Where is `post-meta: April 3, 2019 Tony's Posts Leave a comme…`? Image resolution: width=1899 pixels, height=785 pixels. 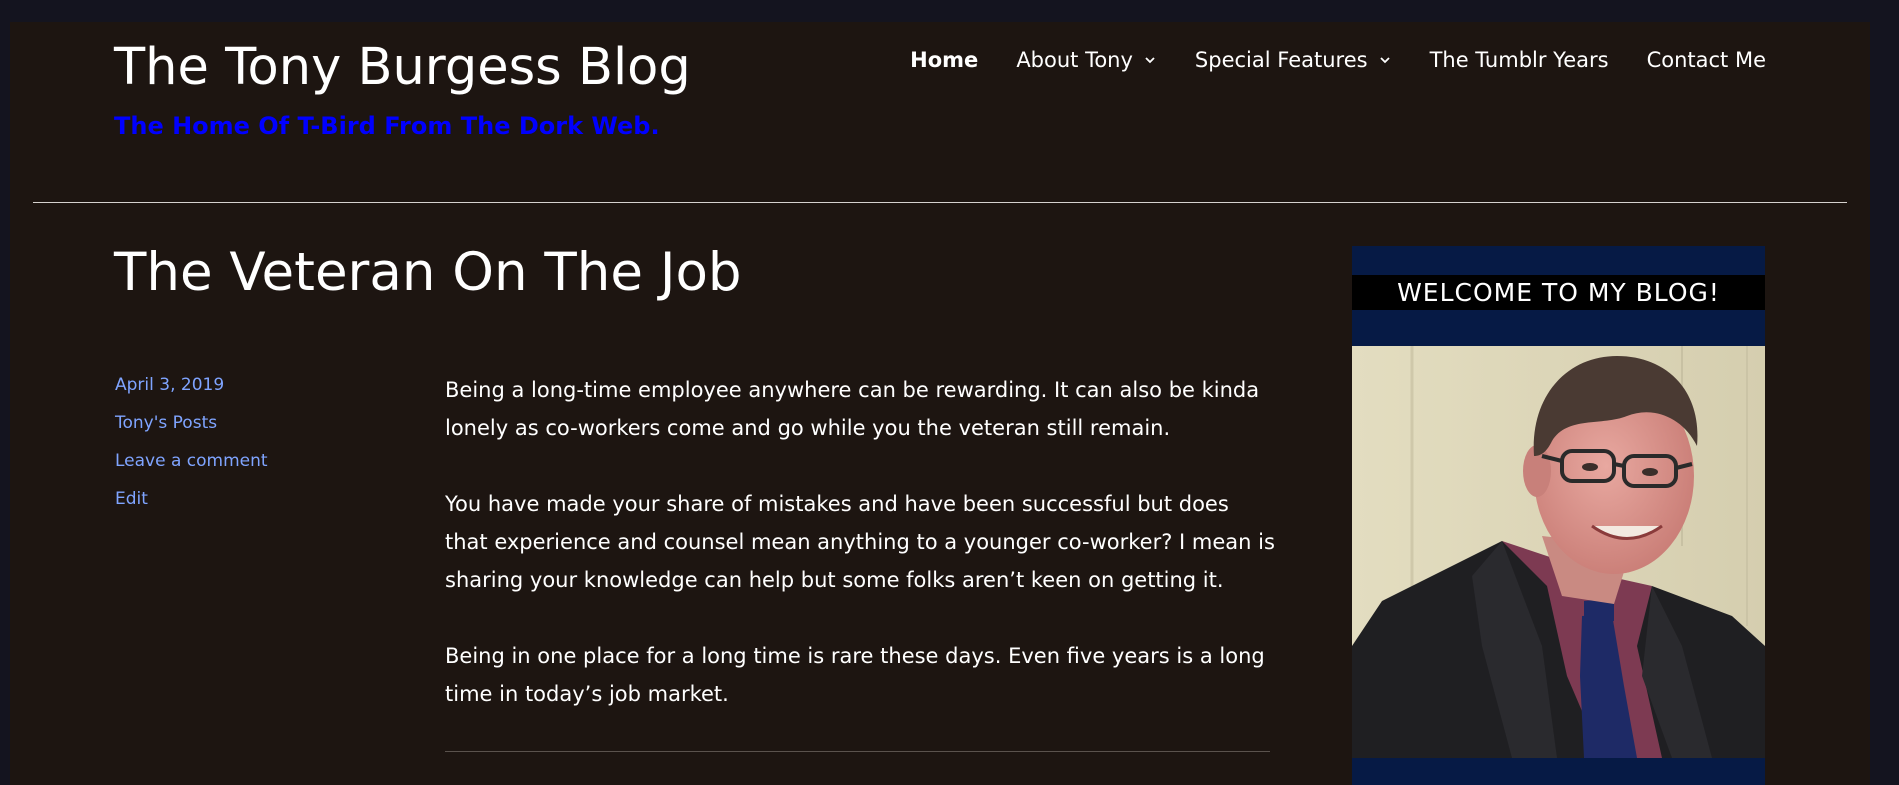 post-meta: April 3, 2019 Tony's Posts Leave a comme… is located at coordinates (191, 451).